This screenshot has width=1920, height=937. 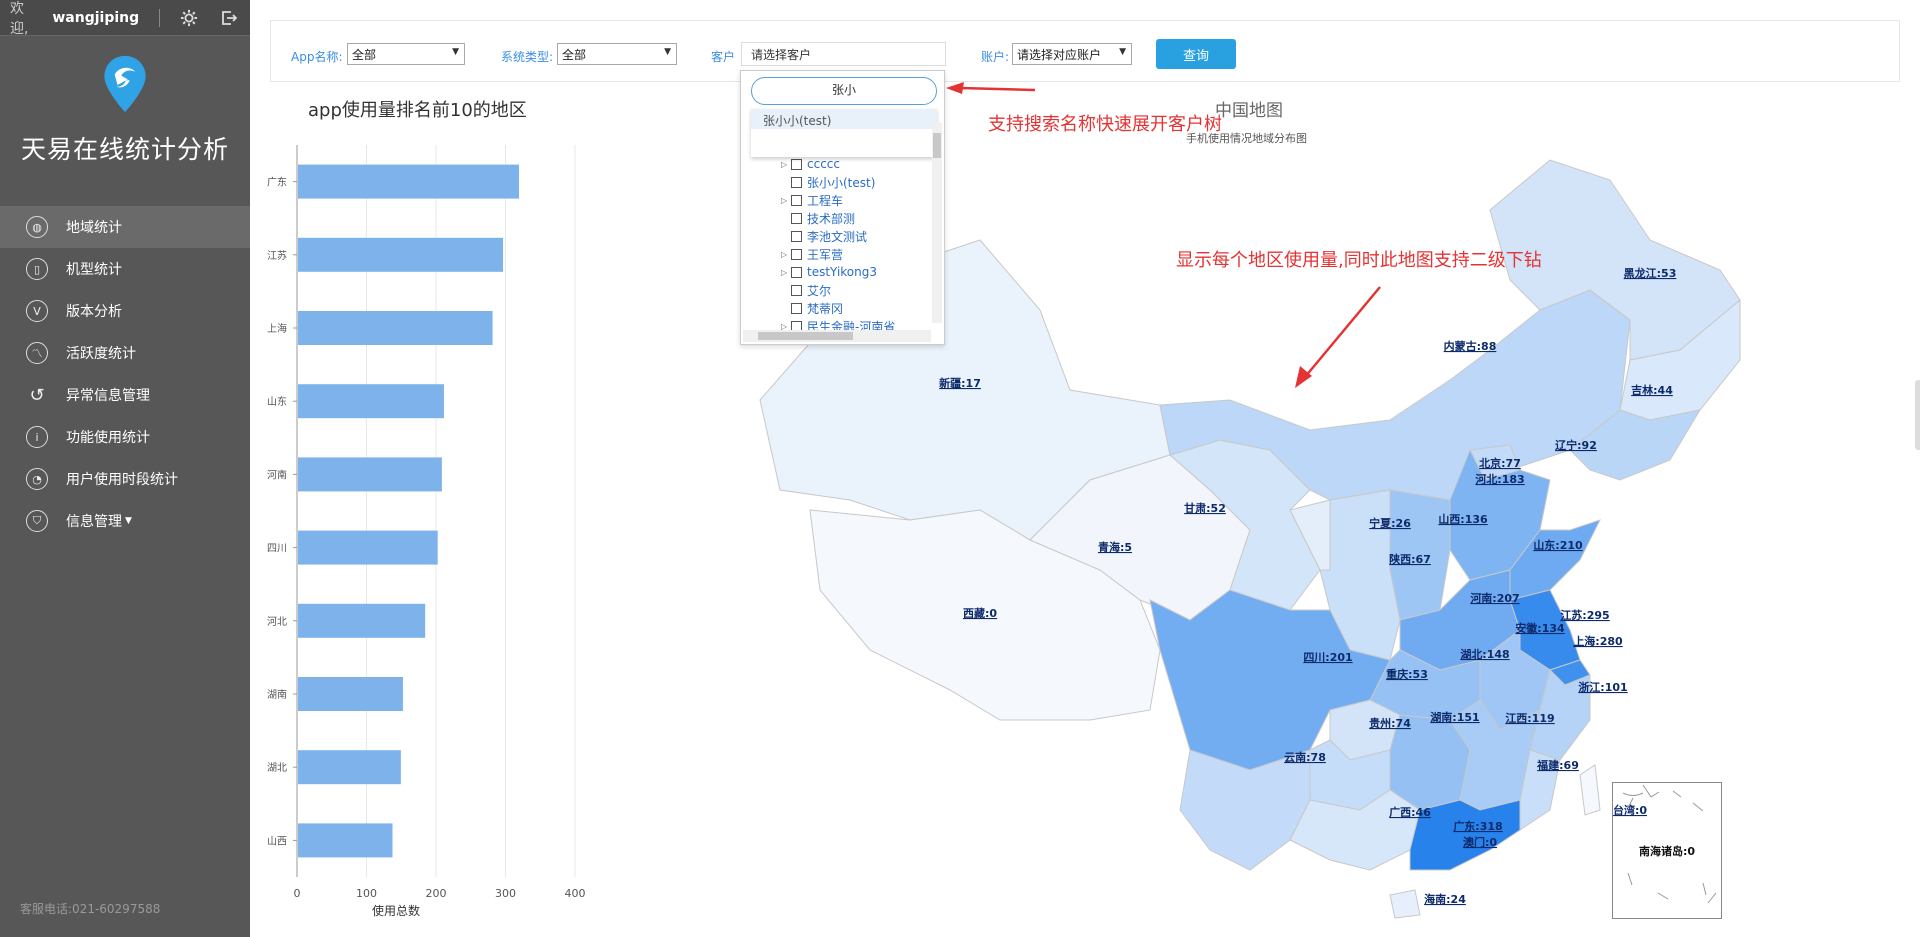 What do you see at coordinates (1598, 641) in the screenshot?
I see `map-region-label: 上海:280` at bounding box center [1598, 641].